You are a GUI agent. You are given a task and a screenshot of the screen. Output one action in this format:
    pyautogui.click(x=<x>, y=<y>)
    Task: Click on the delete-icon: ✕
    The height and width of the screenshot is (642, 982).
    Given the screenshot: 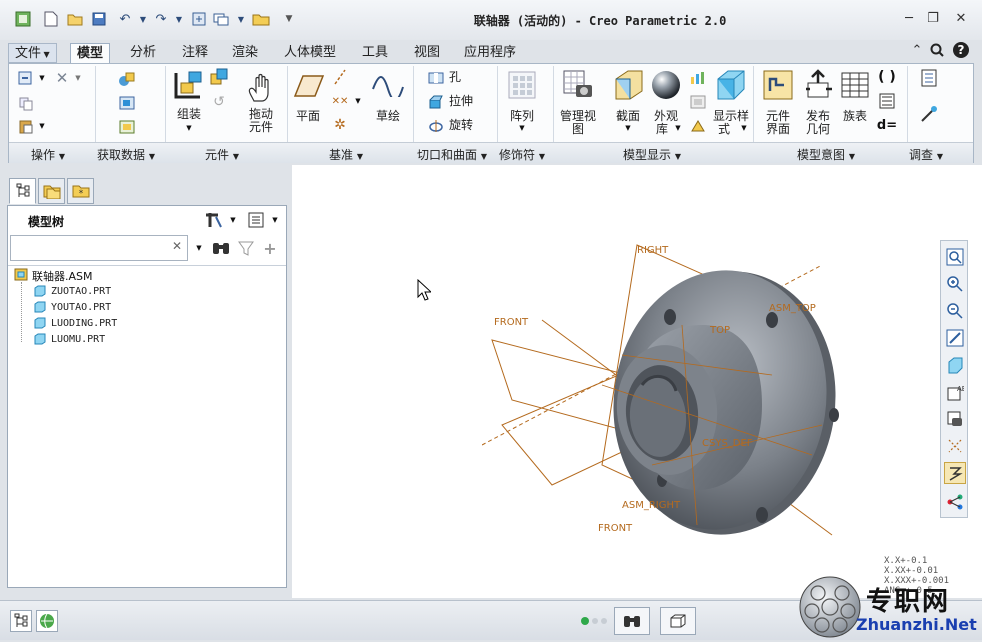 What is the action you would take?
    pyautogui.click(x=62, y=78)
    